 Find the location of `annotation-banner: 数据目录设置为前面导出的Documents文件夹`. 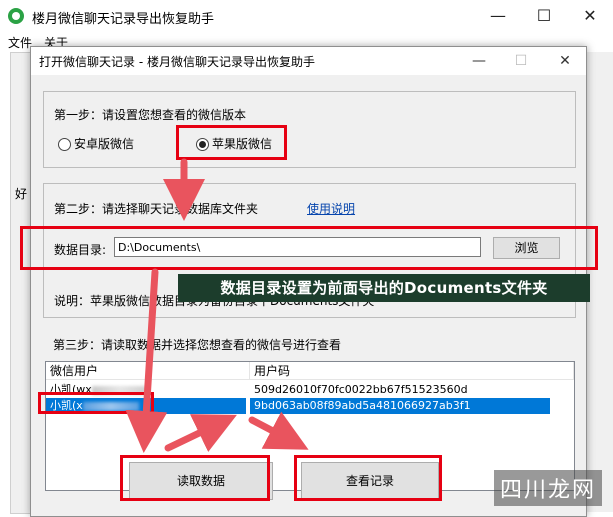

annotation-banner: 数据目录设置为前面导出的Documents文件夹 is located at coordinates (384, 288).